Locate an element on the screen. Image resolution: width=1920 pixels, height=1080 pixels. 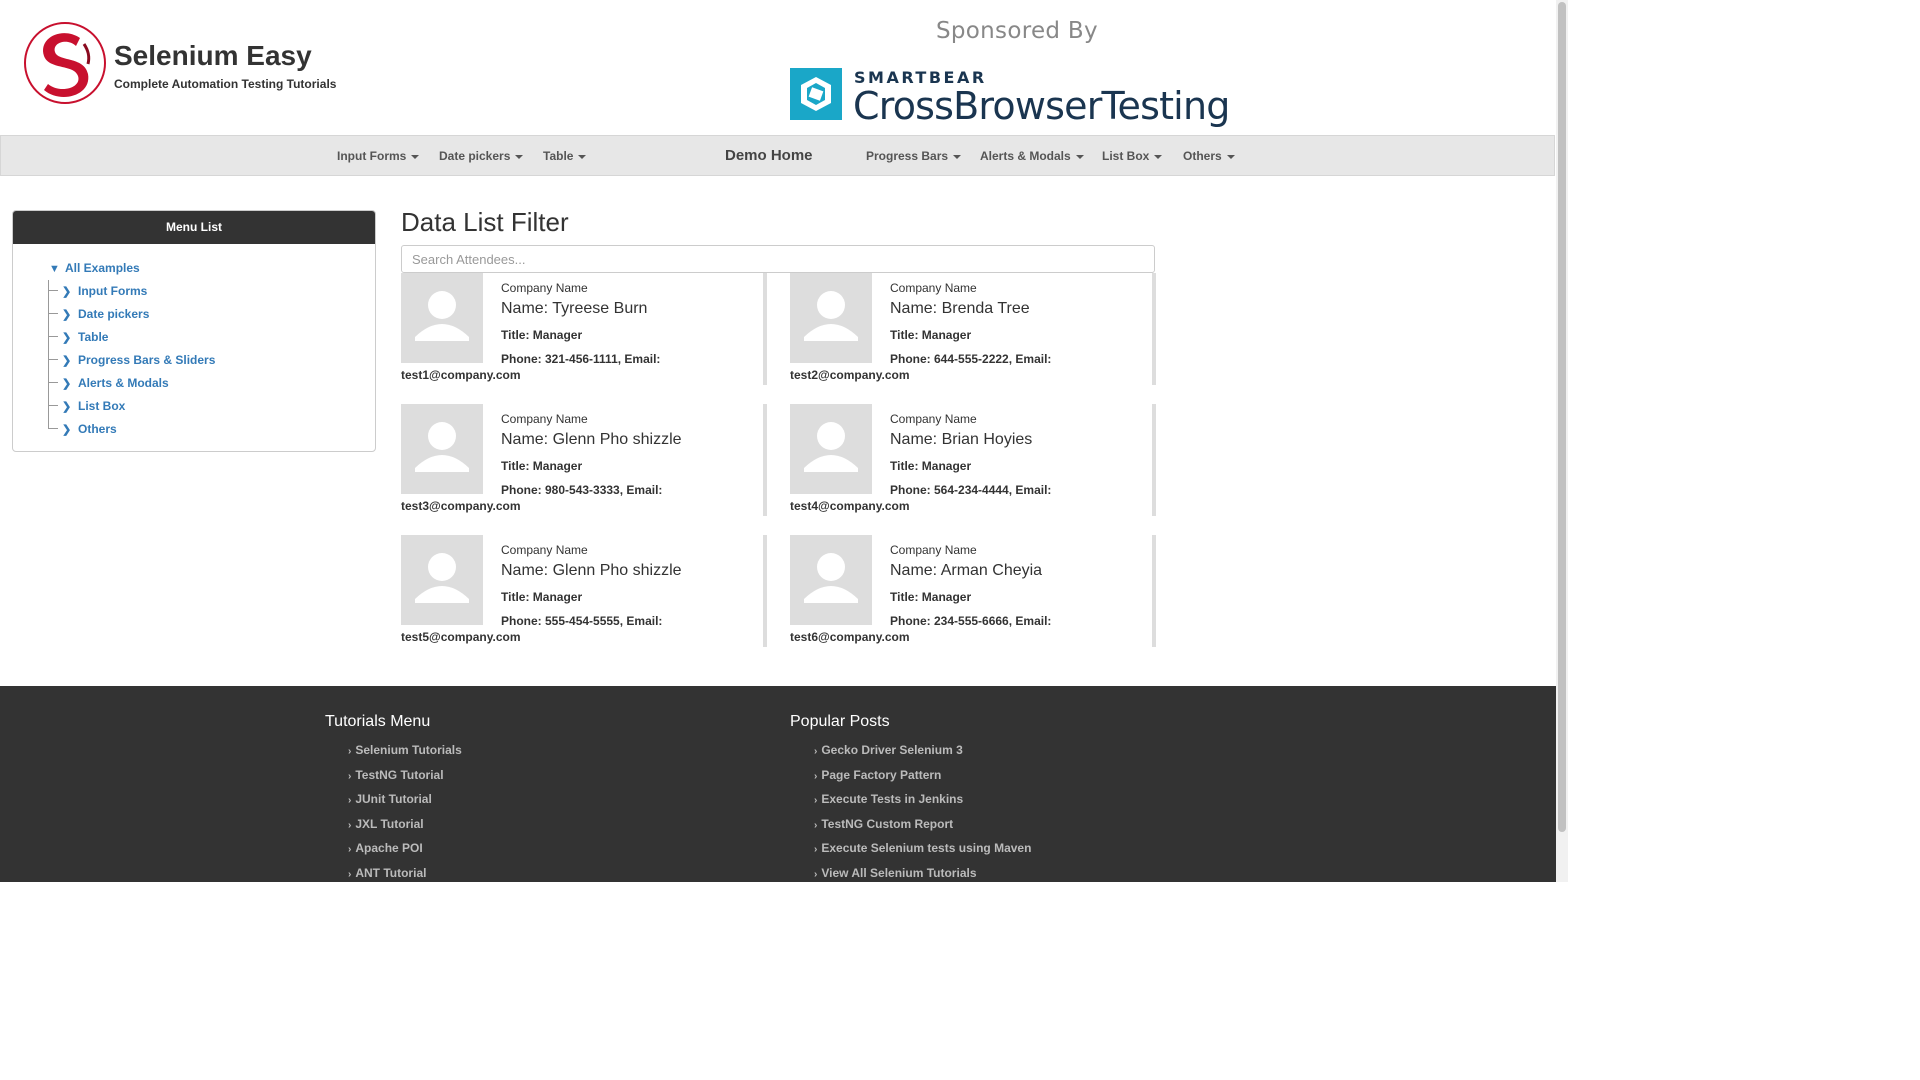
tutorials-menu-heading: Tutorials Menu is located at coordinates (378, 721).